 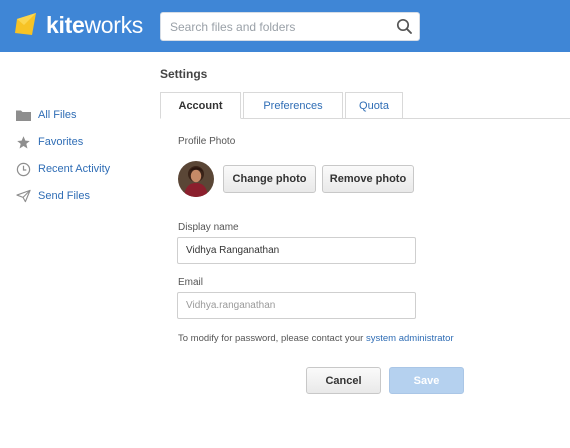 What do you see at coordinates (196, 179) in the screenshot?
I see `avatar` at bounding box center [196, 179].